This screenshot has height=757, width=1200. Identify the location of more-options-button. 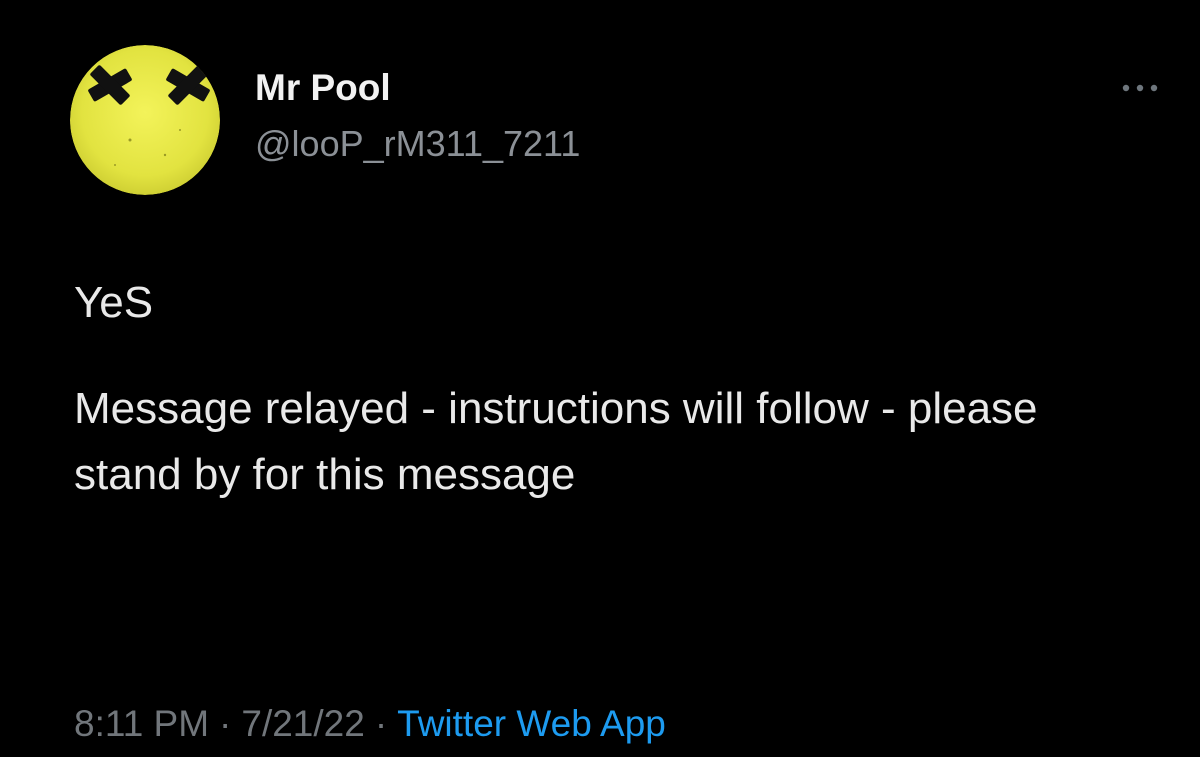
(1140, 88).